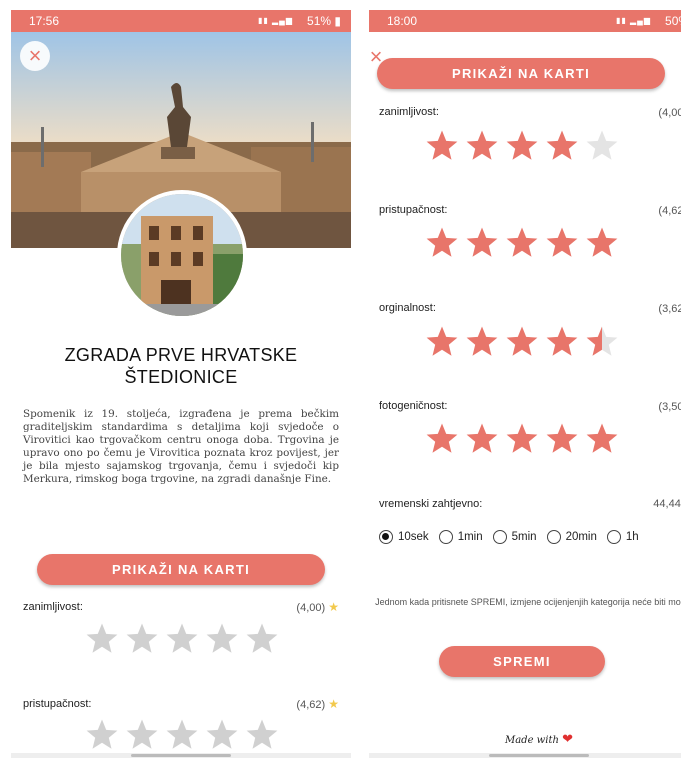 This screenshot has width=681, height=761. What do you see at coordinates (667, 504) in the screenshot?
I see `time-demand-value: 44,44 sek` at bounding box center [667, 504].